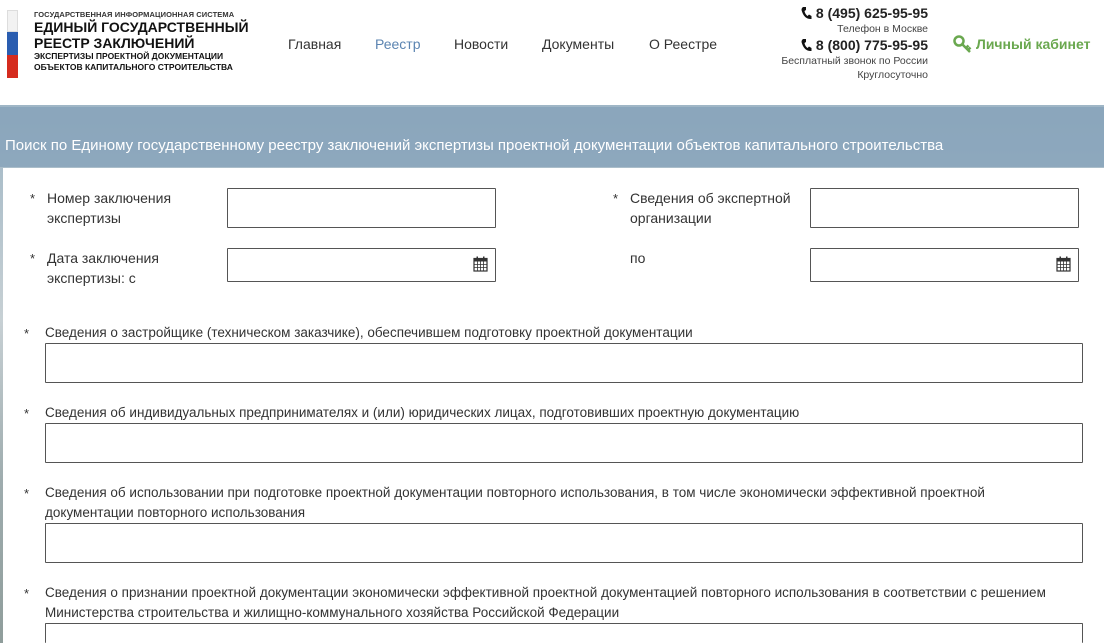 This screenshot has height=643, width=1104. Describe the element at coordinates (141, 27) in the screenshot. I see `logo-title-line1: ЕДИНЫЙ ГОСУДАРСТВЕННЫЙ` at that location.